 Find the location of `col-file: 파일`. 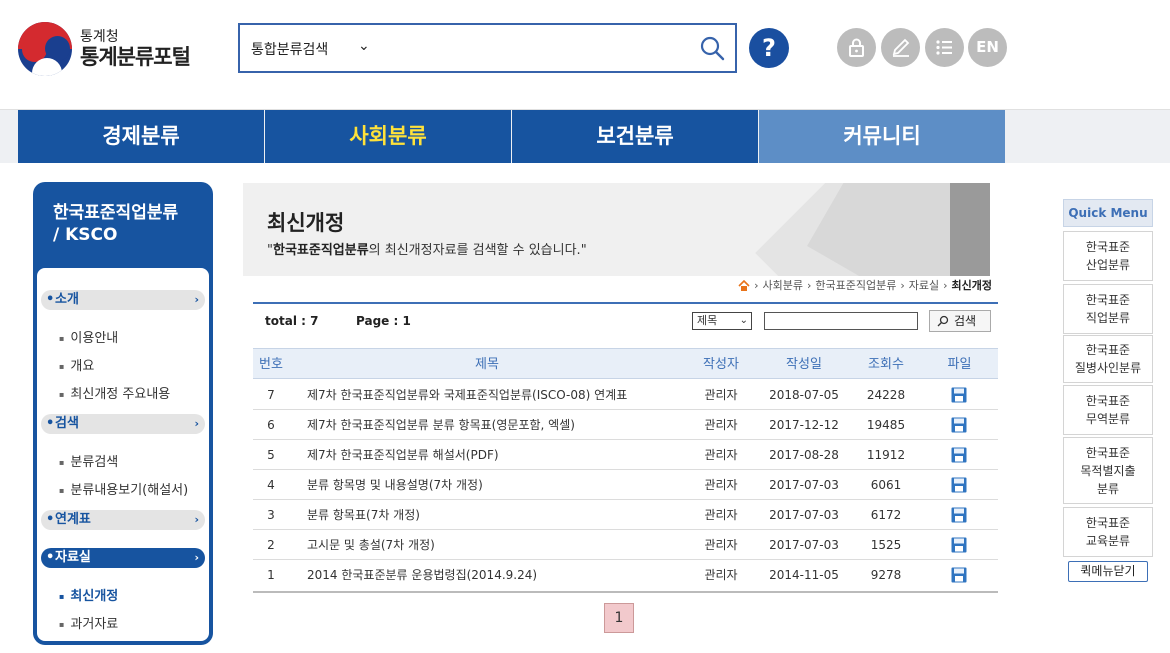

col-file: 파일 is located at coordinates (959, 364).